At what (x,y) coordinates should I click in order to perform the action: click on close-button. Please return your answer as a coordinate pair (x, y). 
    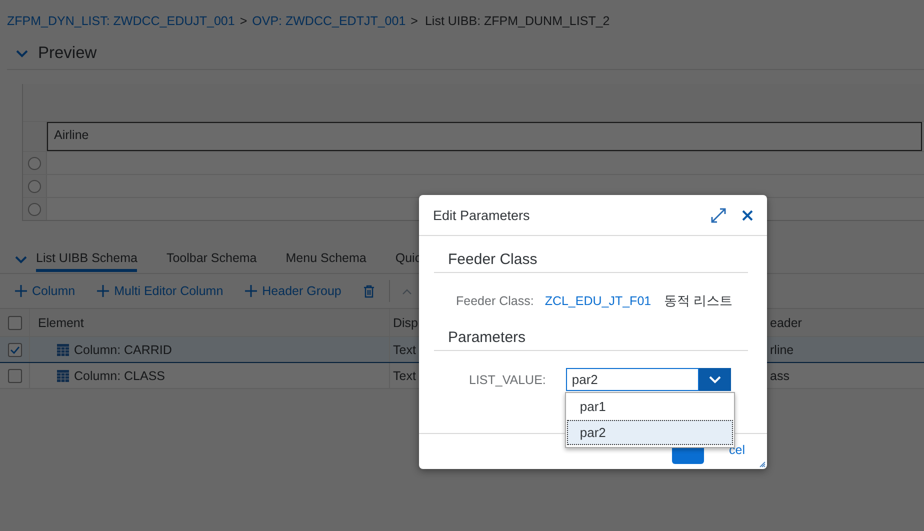
    Looking at the image, I should click on (747, 215).